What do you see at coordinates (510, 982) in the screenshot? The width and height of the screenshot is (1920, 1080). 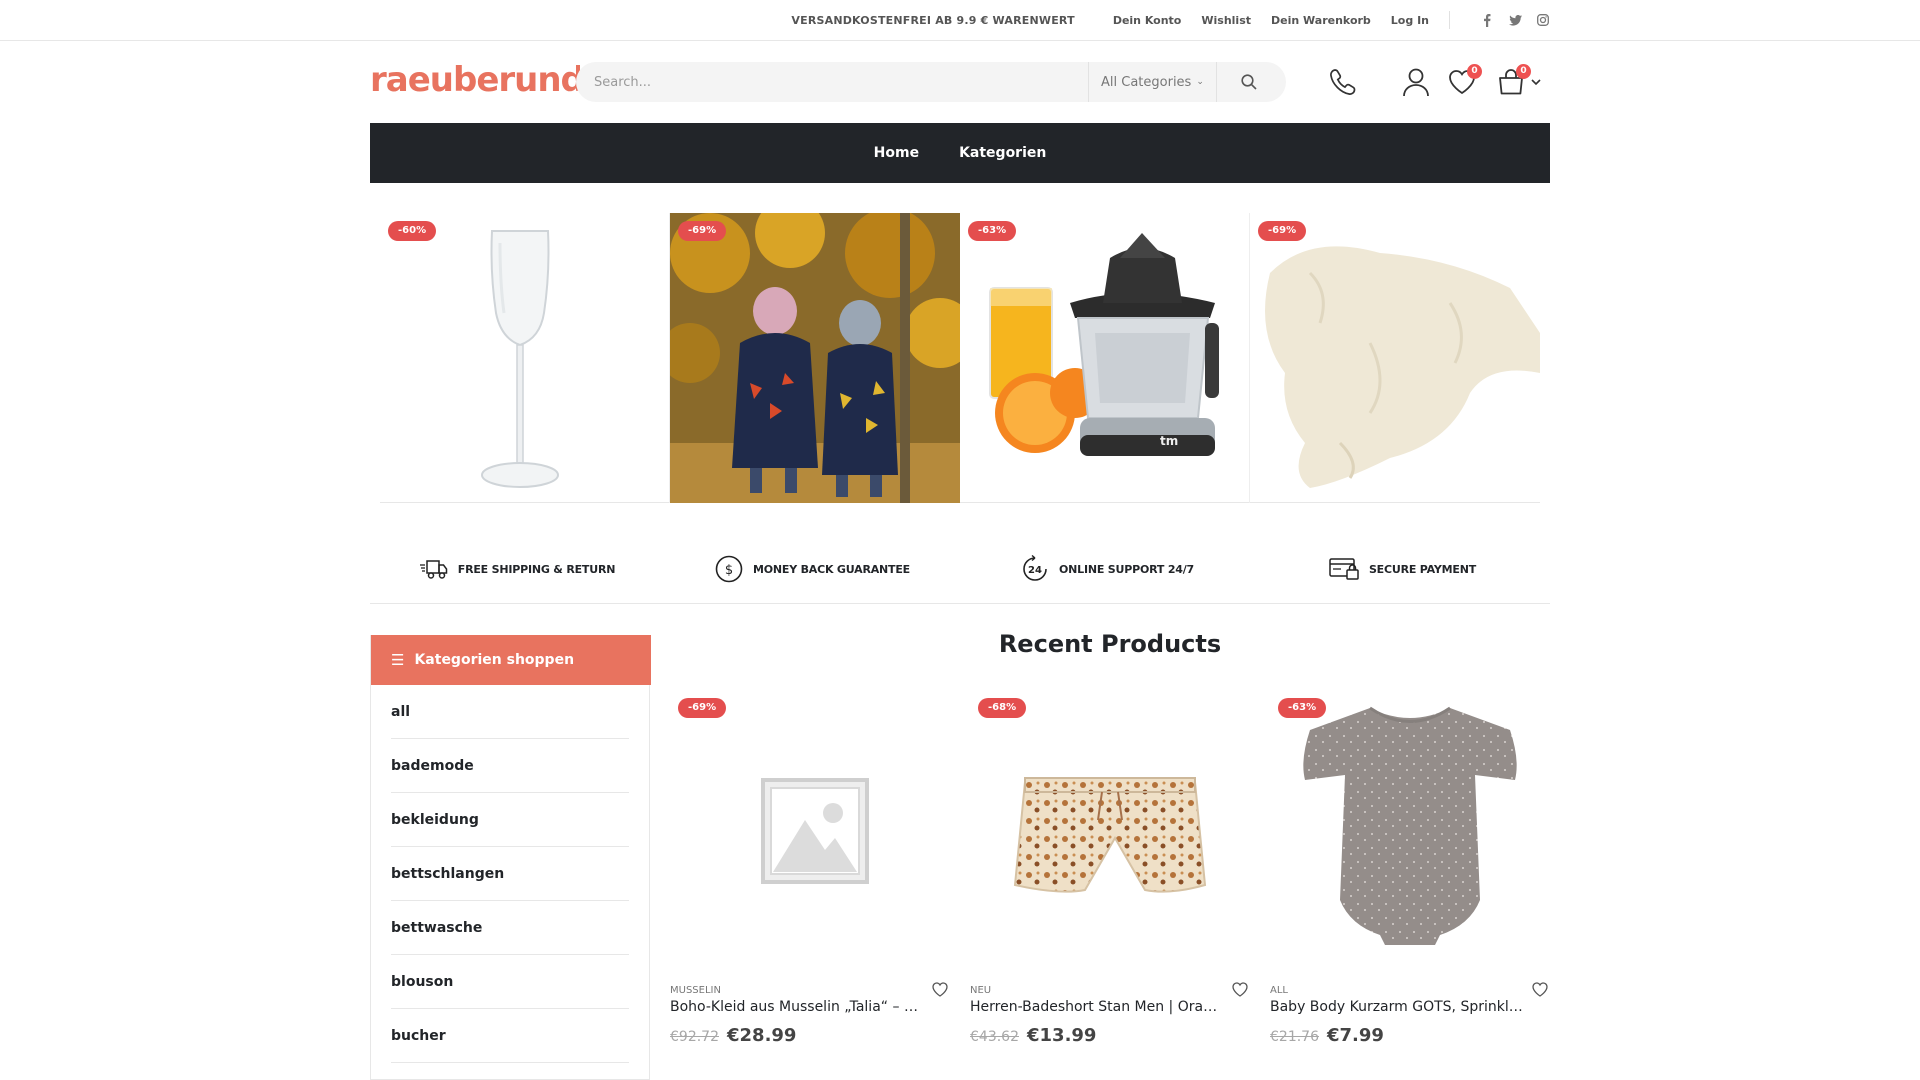 I see `sidebar-item-blouson: blouson` at bounding box center [510, 982].